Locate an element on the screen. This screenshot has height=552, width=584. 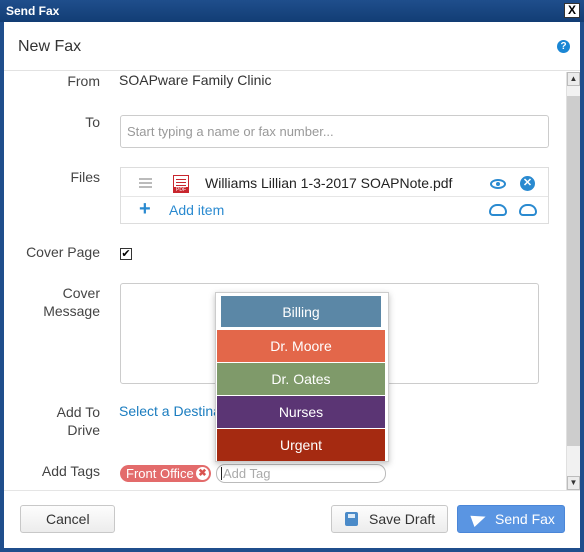
cover-message-label-line1: Cover is located at coordinates (81, 293).